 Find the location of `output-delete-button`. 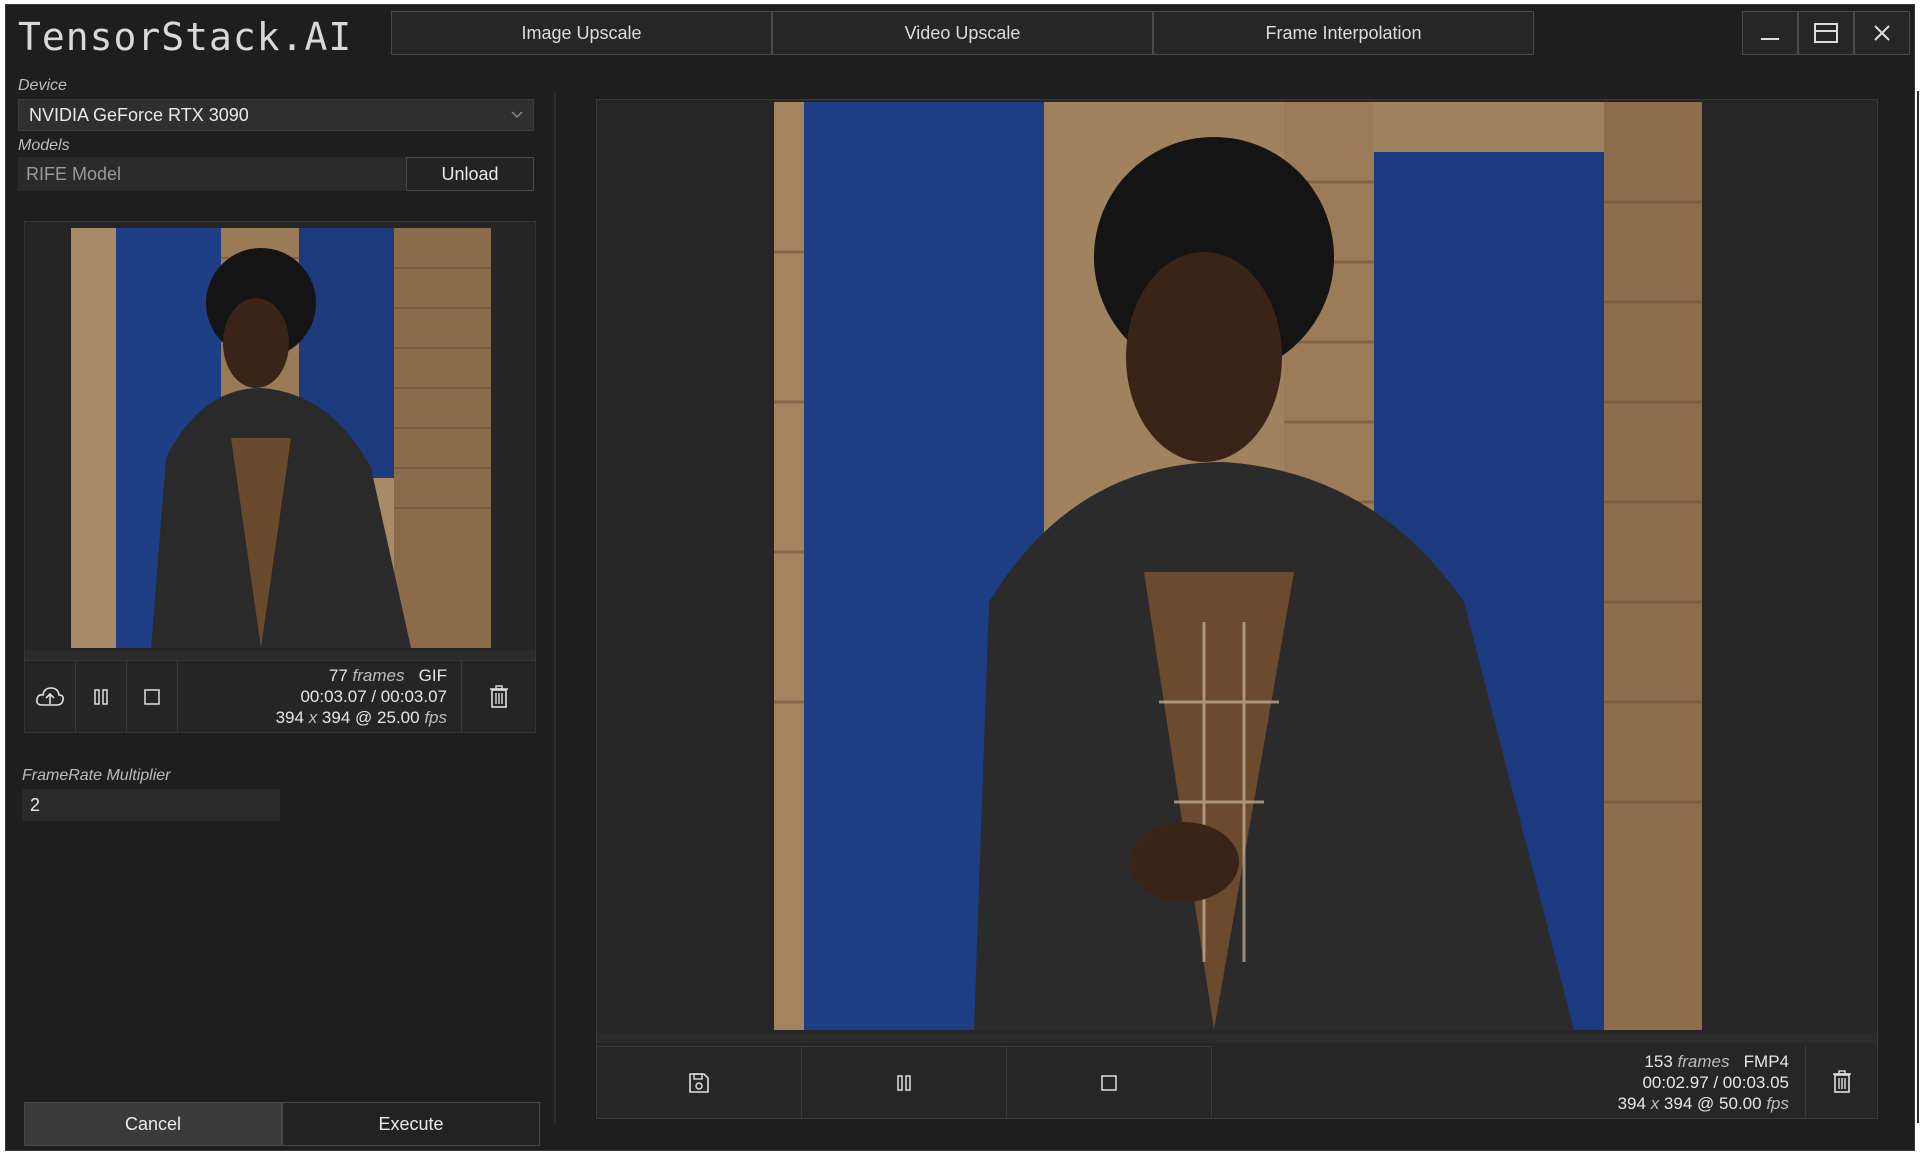

output-delete-button is located at coordinates (1841, 1082).